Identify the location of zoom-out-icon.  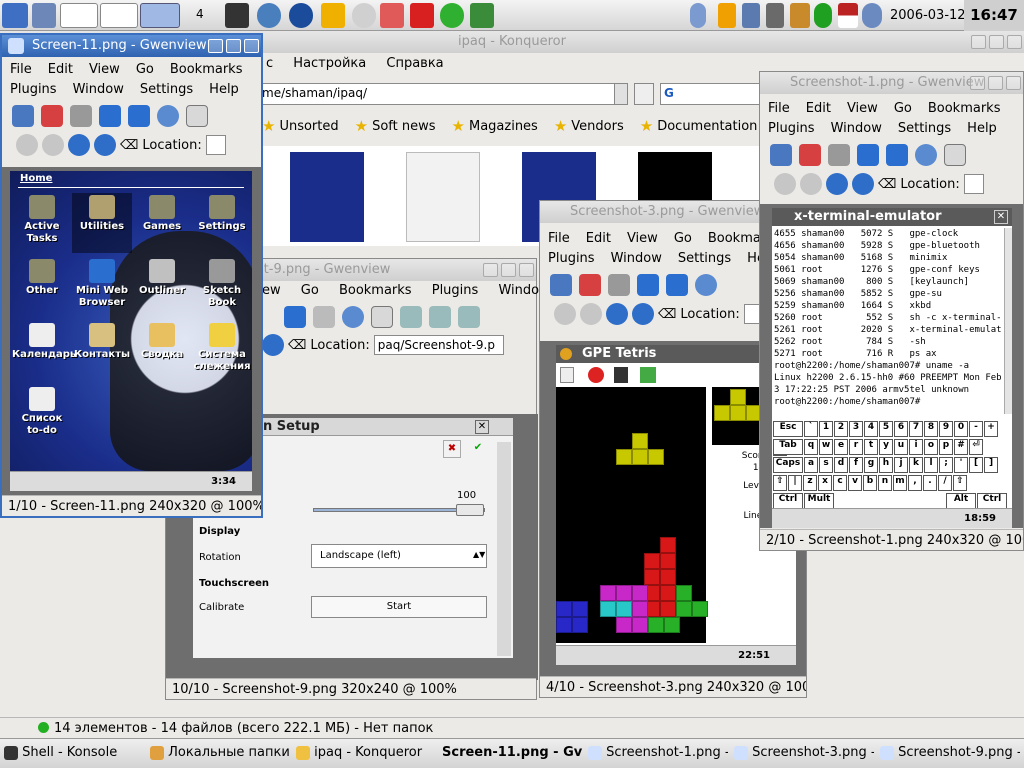
(440, 317).